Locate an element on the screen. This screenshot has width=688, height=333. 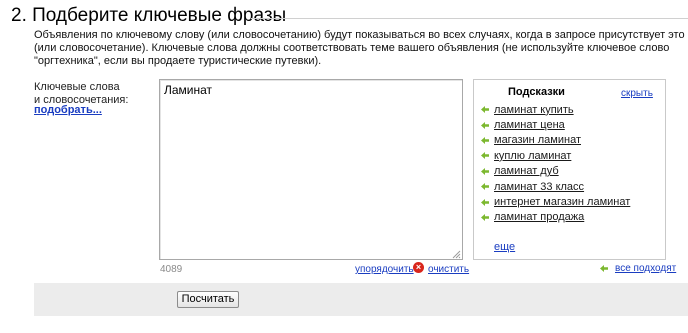
section-title: 2. Подберите ключевые фразы is located at coordinates (149, 15).